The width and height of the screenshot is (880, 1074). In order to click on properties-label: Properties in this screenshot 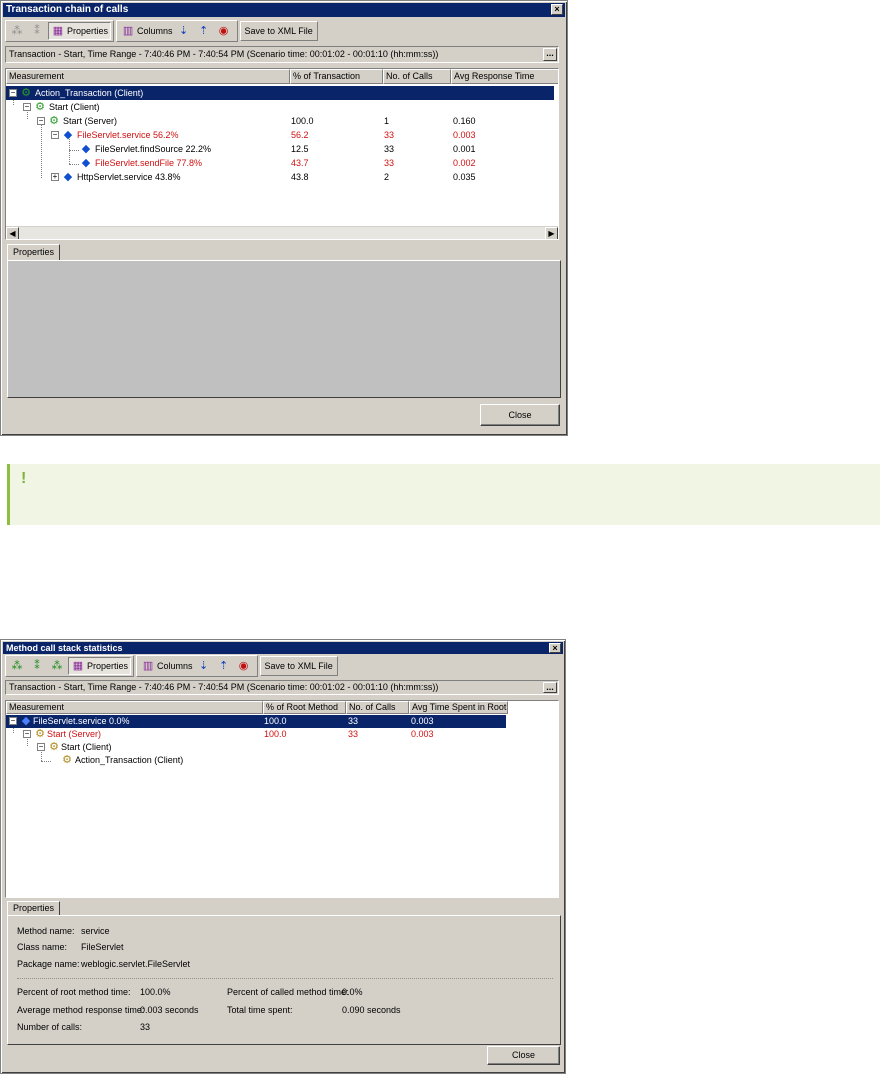, I will do `click(88, 31)`.